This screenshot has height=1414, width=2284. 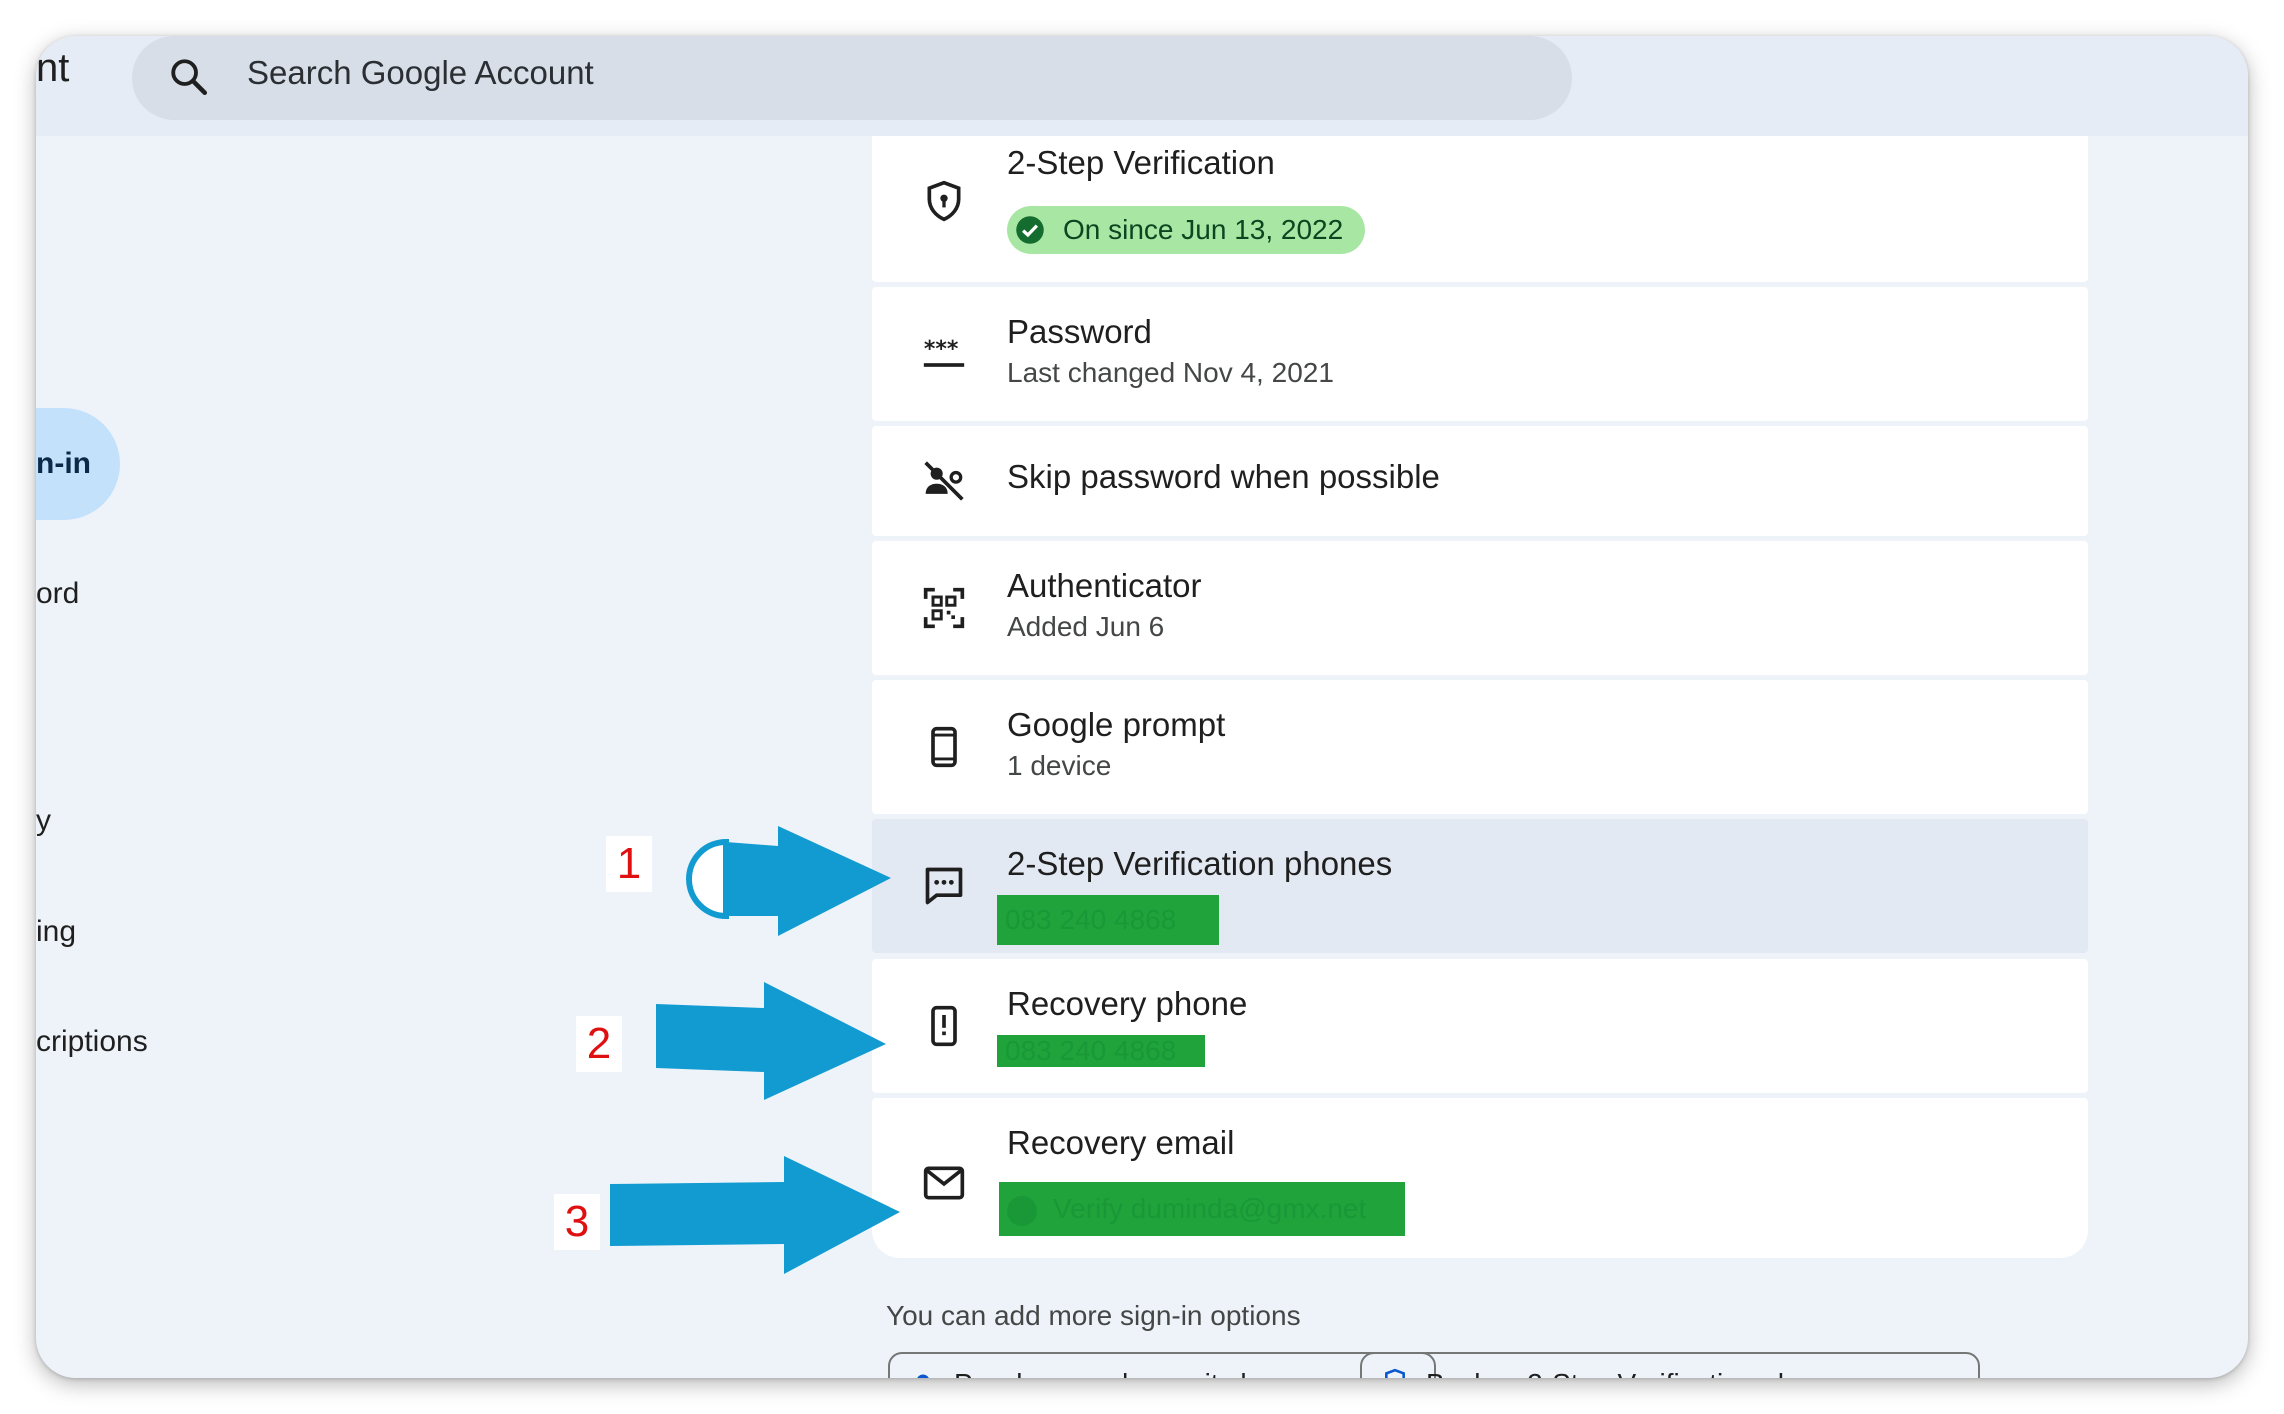 What do you see at coordinates (1480, 747) in the screenshot?
I see `row-google-prompt: Google prompt 1 device` at bounding box center [1480, 747].